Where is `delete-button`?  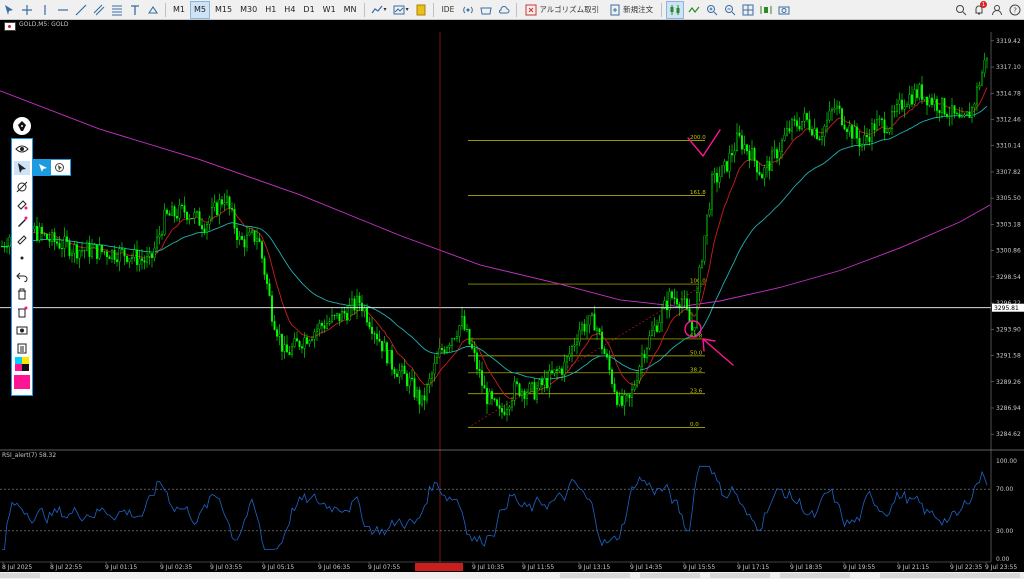
delete-button is located at coordinates (22, 294).